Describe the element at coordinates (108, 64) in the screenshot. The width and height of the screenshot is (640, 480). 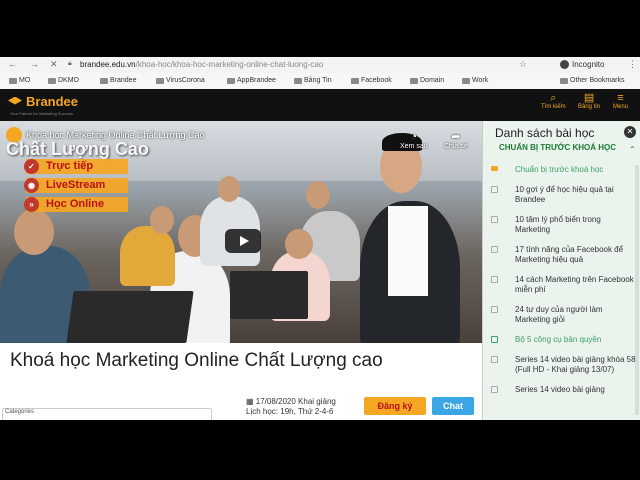
I see `url-domain: brandee.edu.vn` at that location.